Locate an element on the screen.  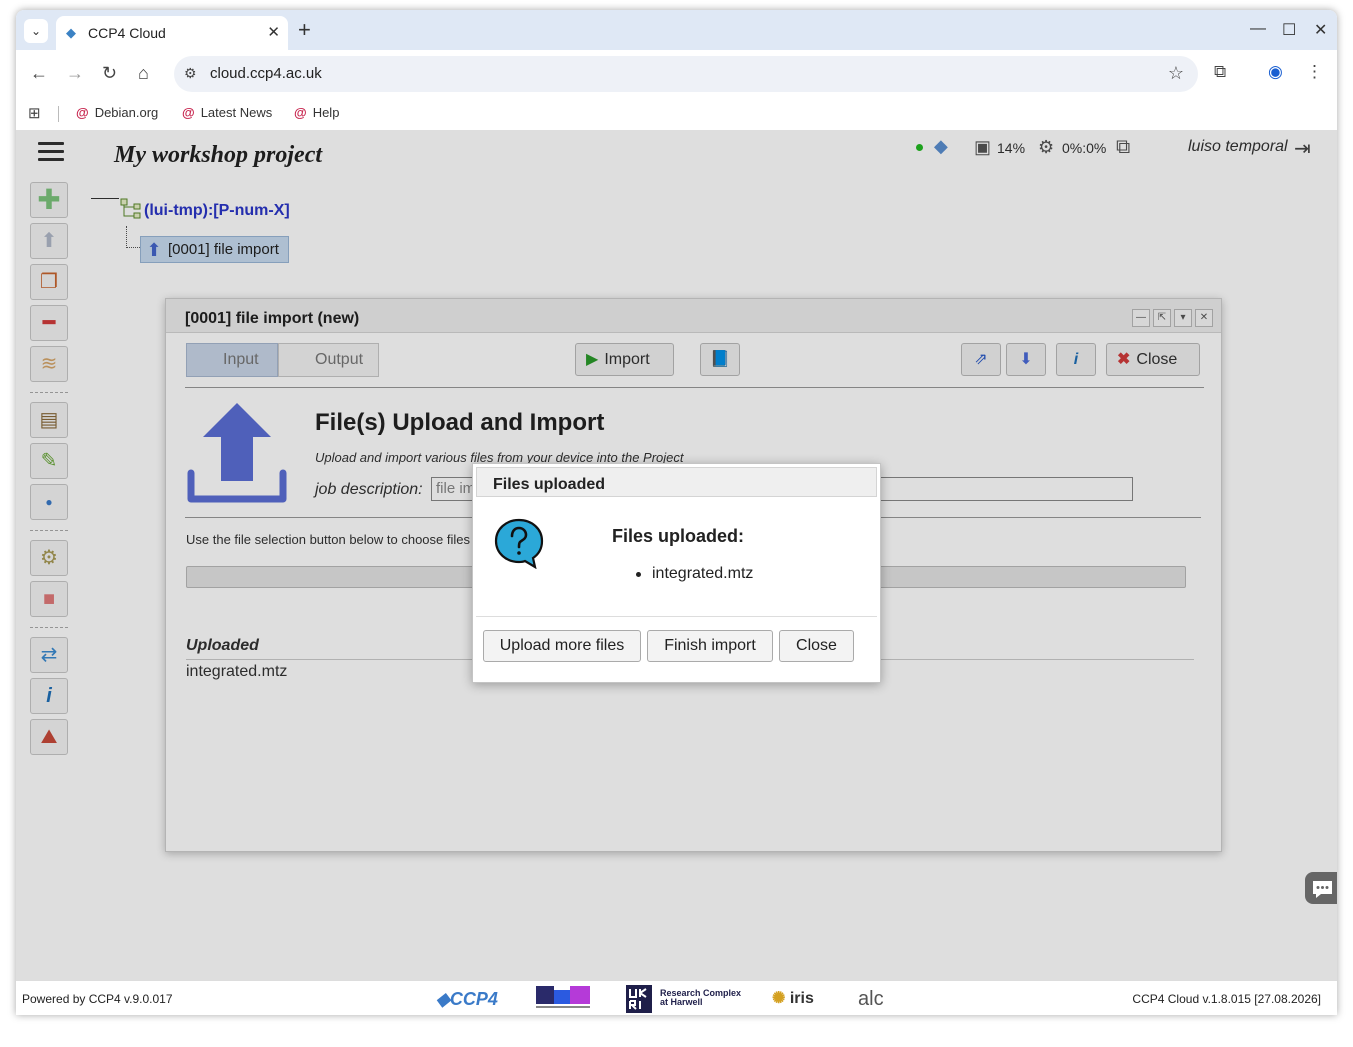
bookmark-label: Latest News is located at coordinates (236, 112).